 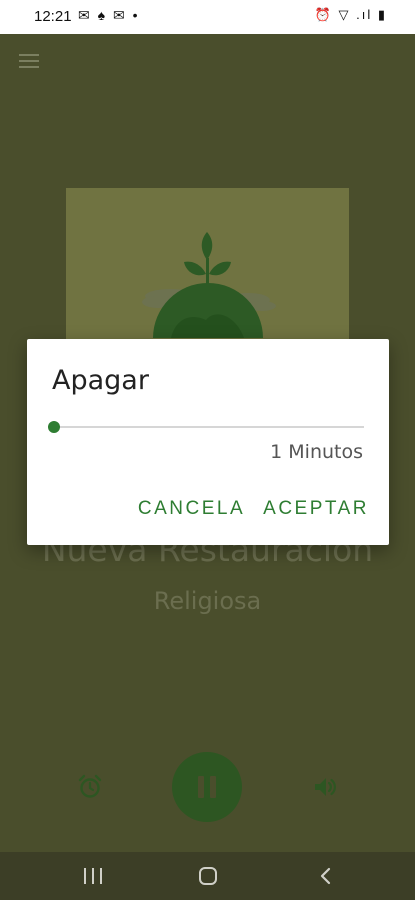 What do you see at coordinates (54, 427) in the screenshot?
I see `slider-thumb` at bounding box center [54, 427].